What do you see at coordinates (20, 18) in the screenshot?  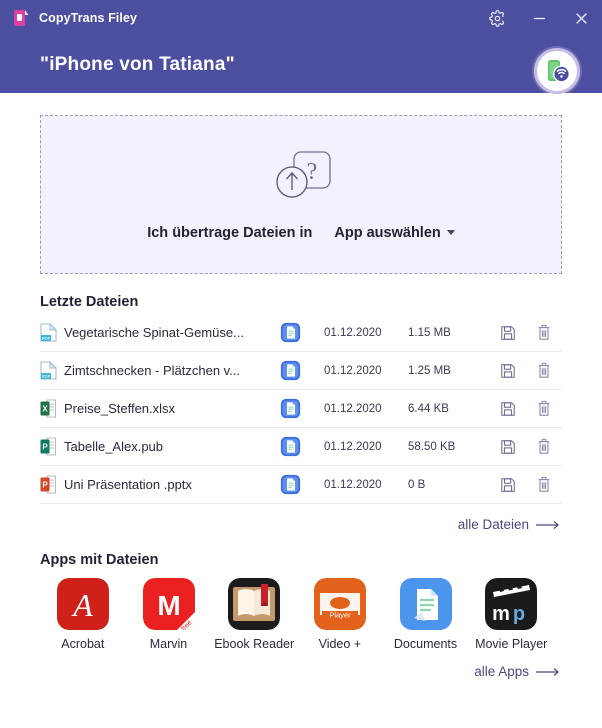 I see `copytrans-logo-icon` at bounding box center [20, 18].